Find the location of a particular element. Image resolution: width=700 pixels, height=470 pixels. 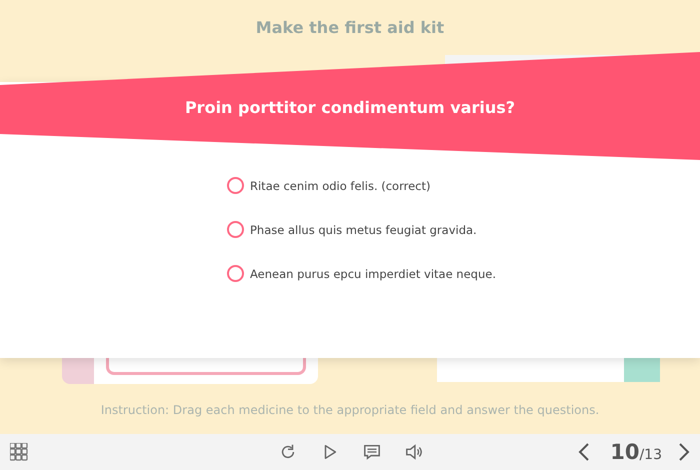

comment-icon is located at coordinates (372, 452).